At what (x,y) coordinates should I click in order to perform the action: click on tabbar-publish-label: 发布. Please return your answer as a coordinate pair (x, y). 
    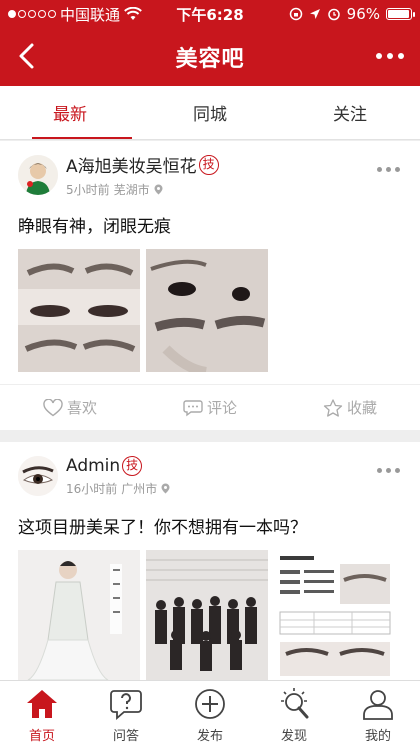
    Looking at the image, I should click on (209, 736).